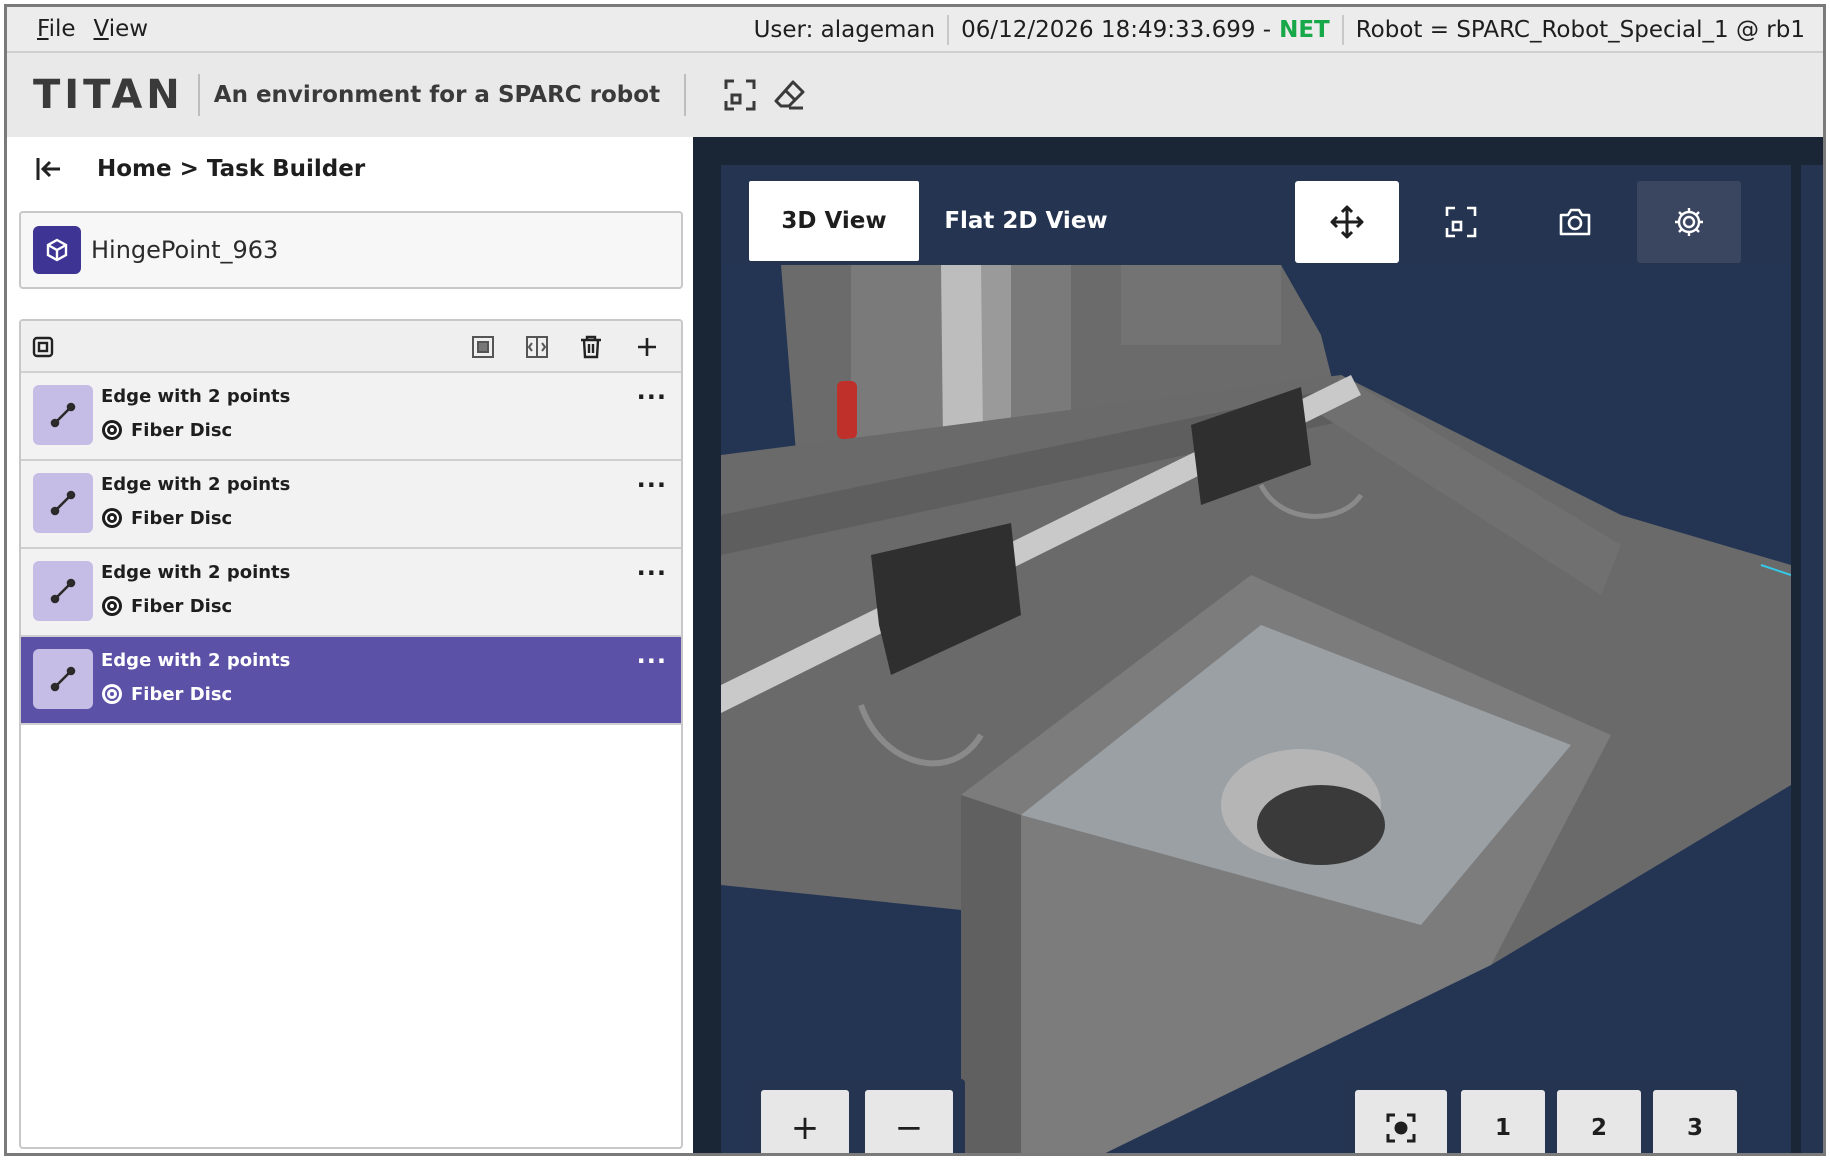 This screenshot has width=1830, height=1162. What do you see at coordinates (108, 95) in the screenshot?
I see `titan-logo: TITAN` at bounding box center [108, 95].